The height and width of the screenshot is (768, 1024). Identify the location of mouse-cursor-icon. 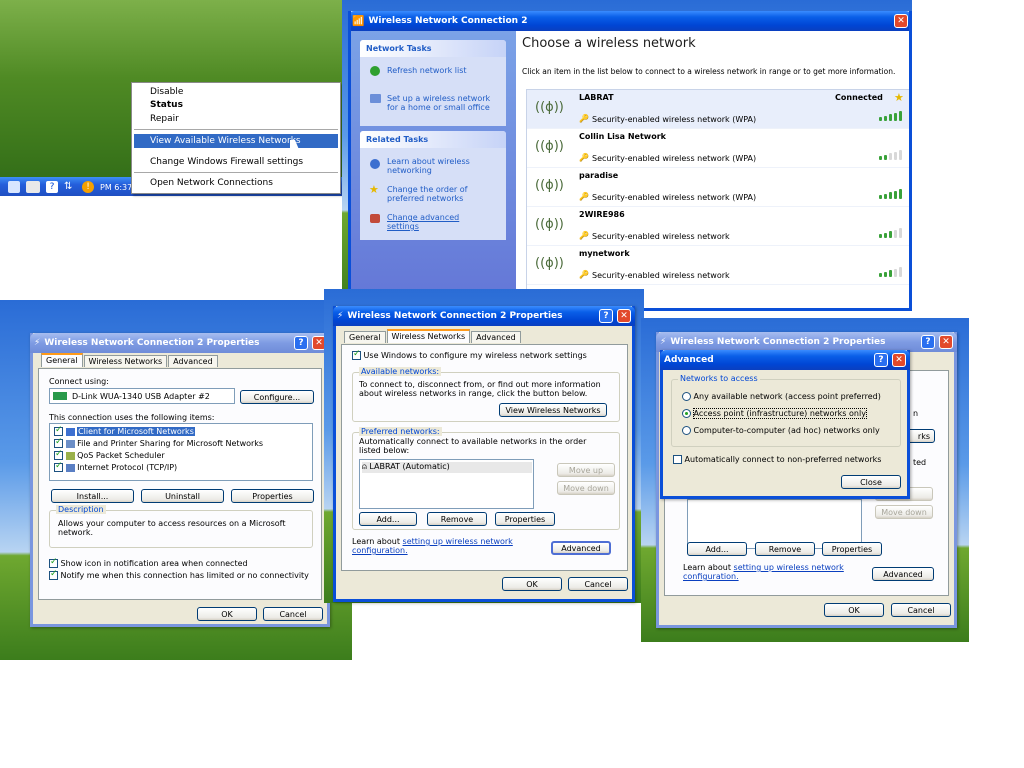
(295, 146).